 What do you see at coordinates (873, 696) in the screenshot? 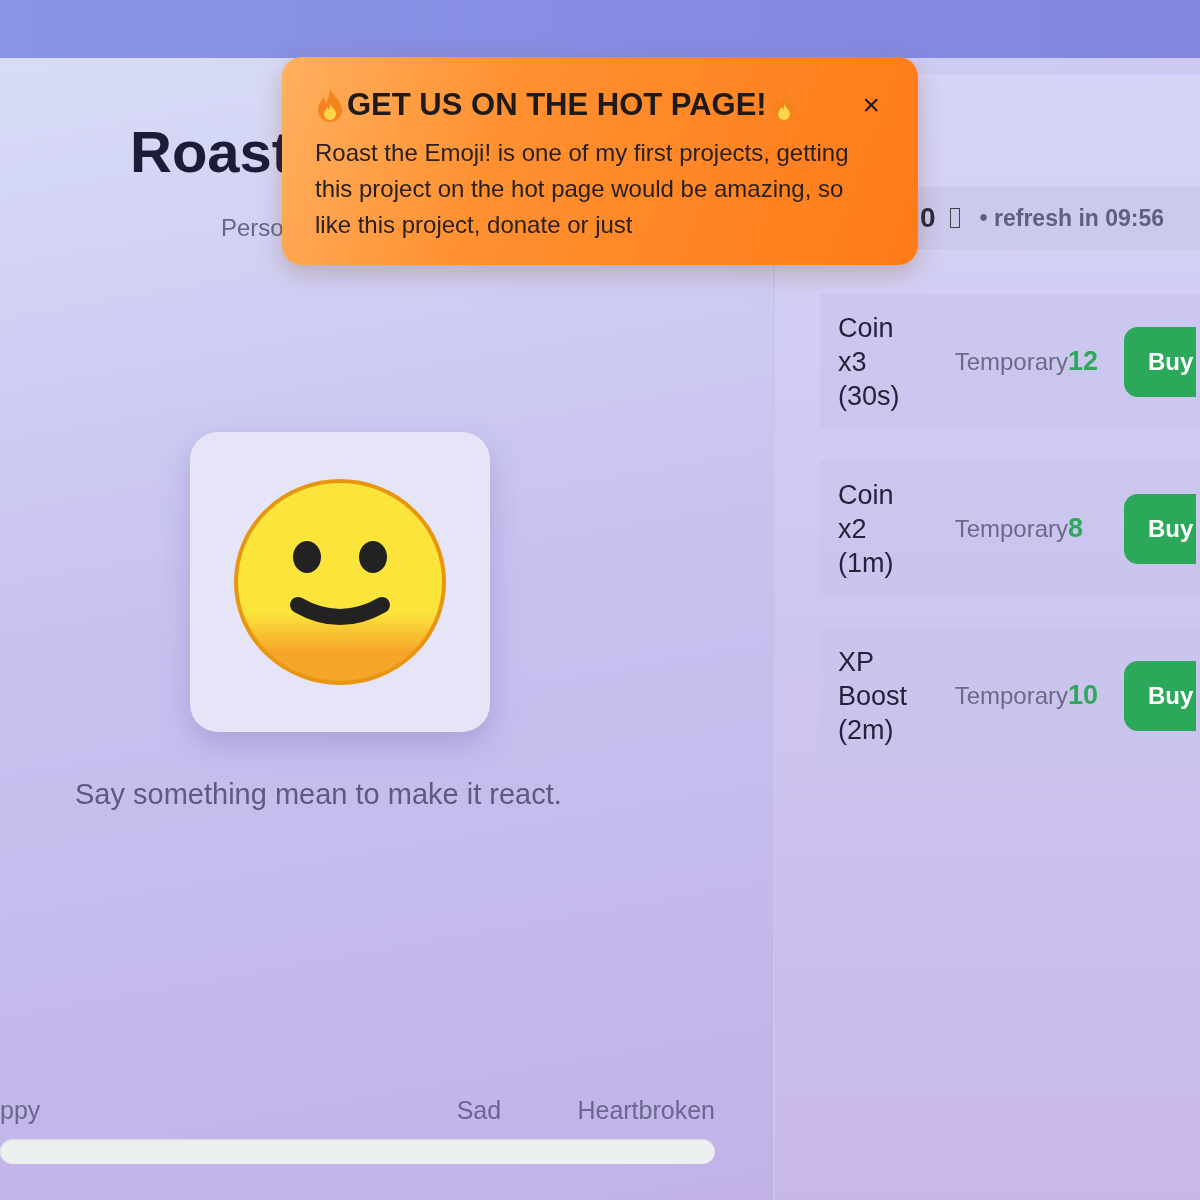
I see `item-name: XP Boost (2m)` at bounding box center [873, 696].